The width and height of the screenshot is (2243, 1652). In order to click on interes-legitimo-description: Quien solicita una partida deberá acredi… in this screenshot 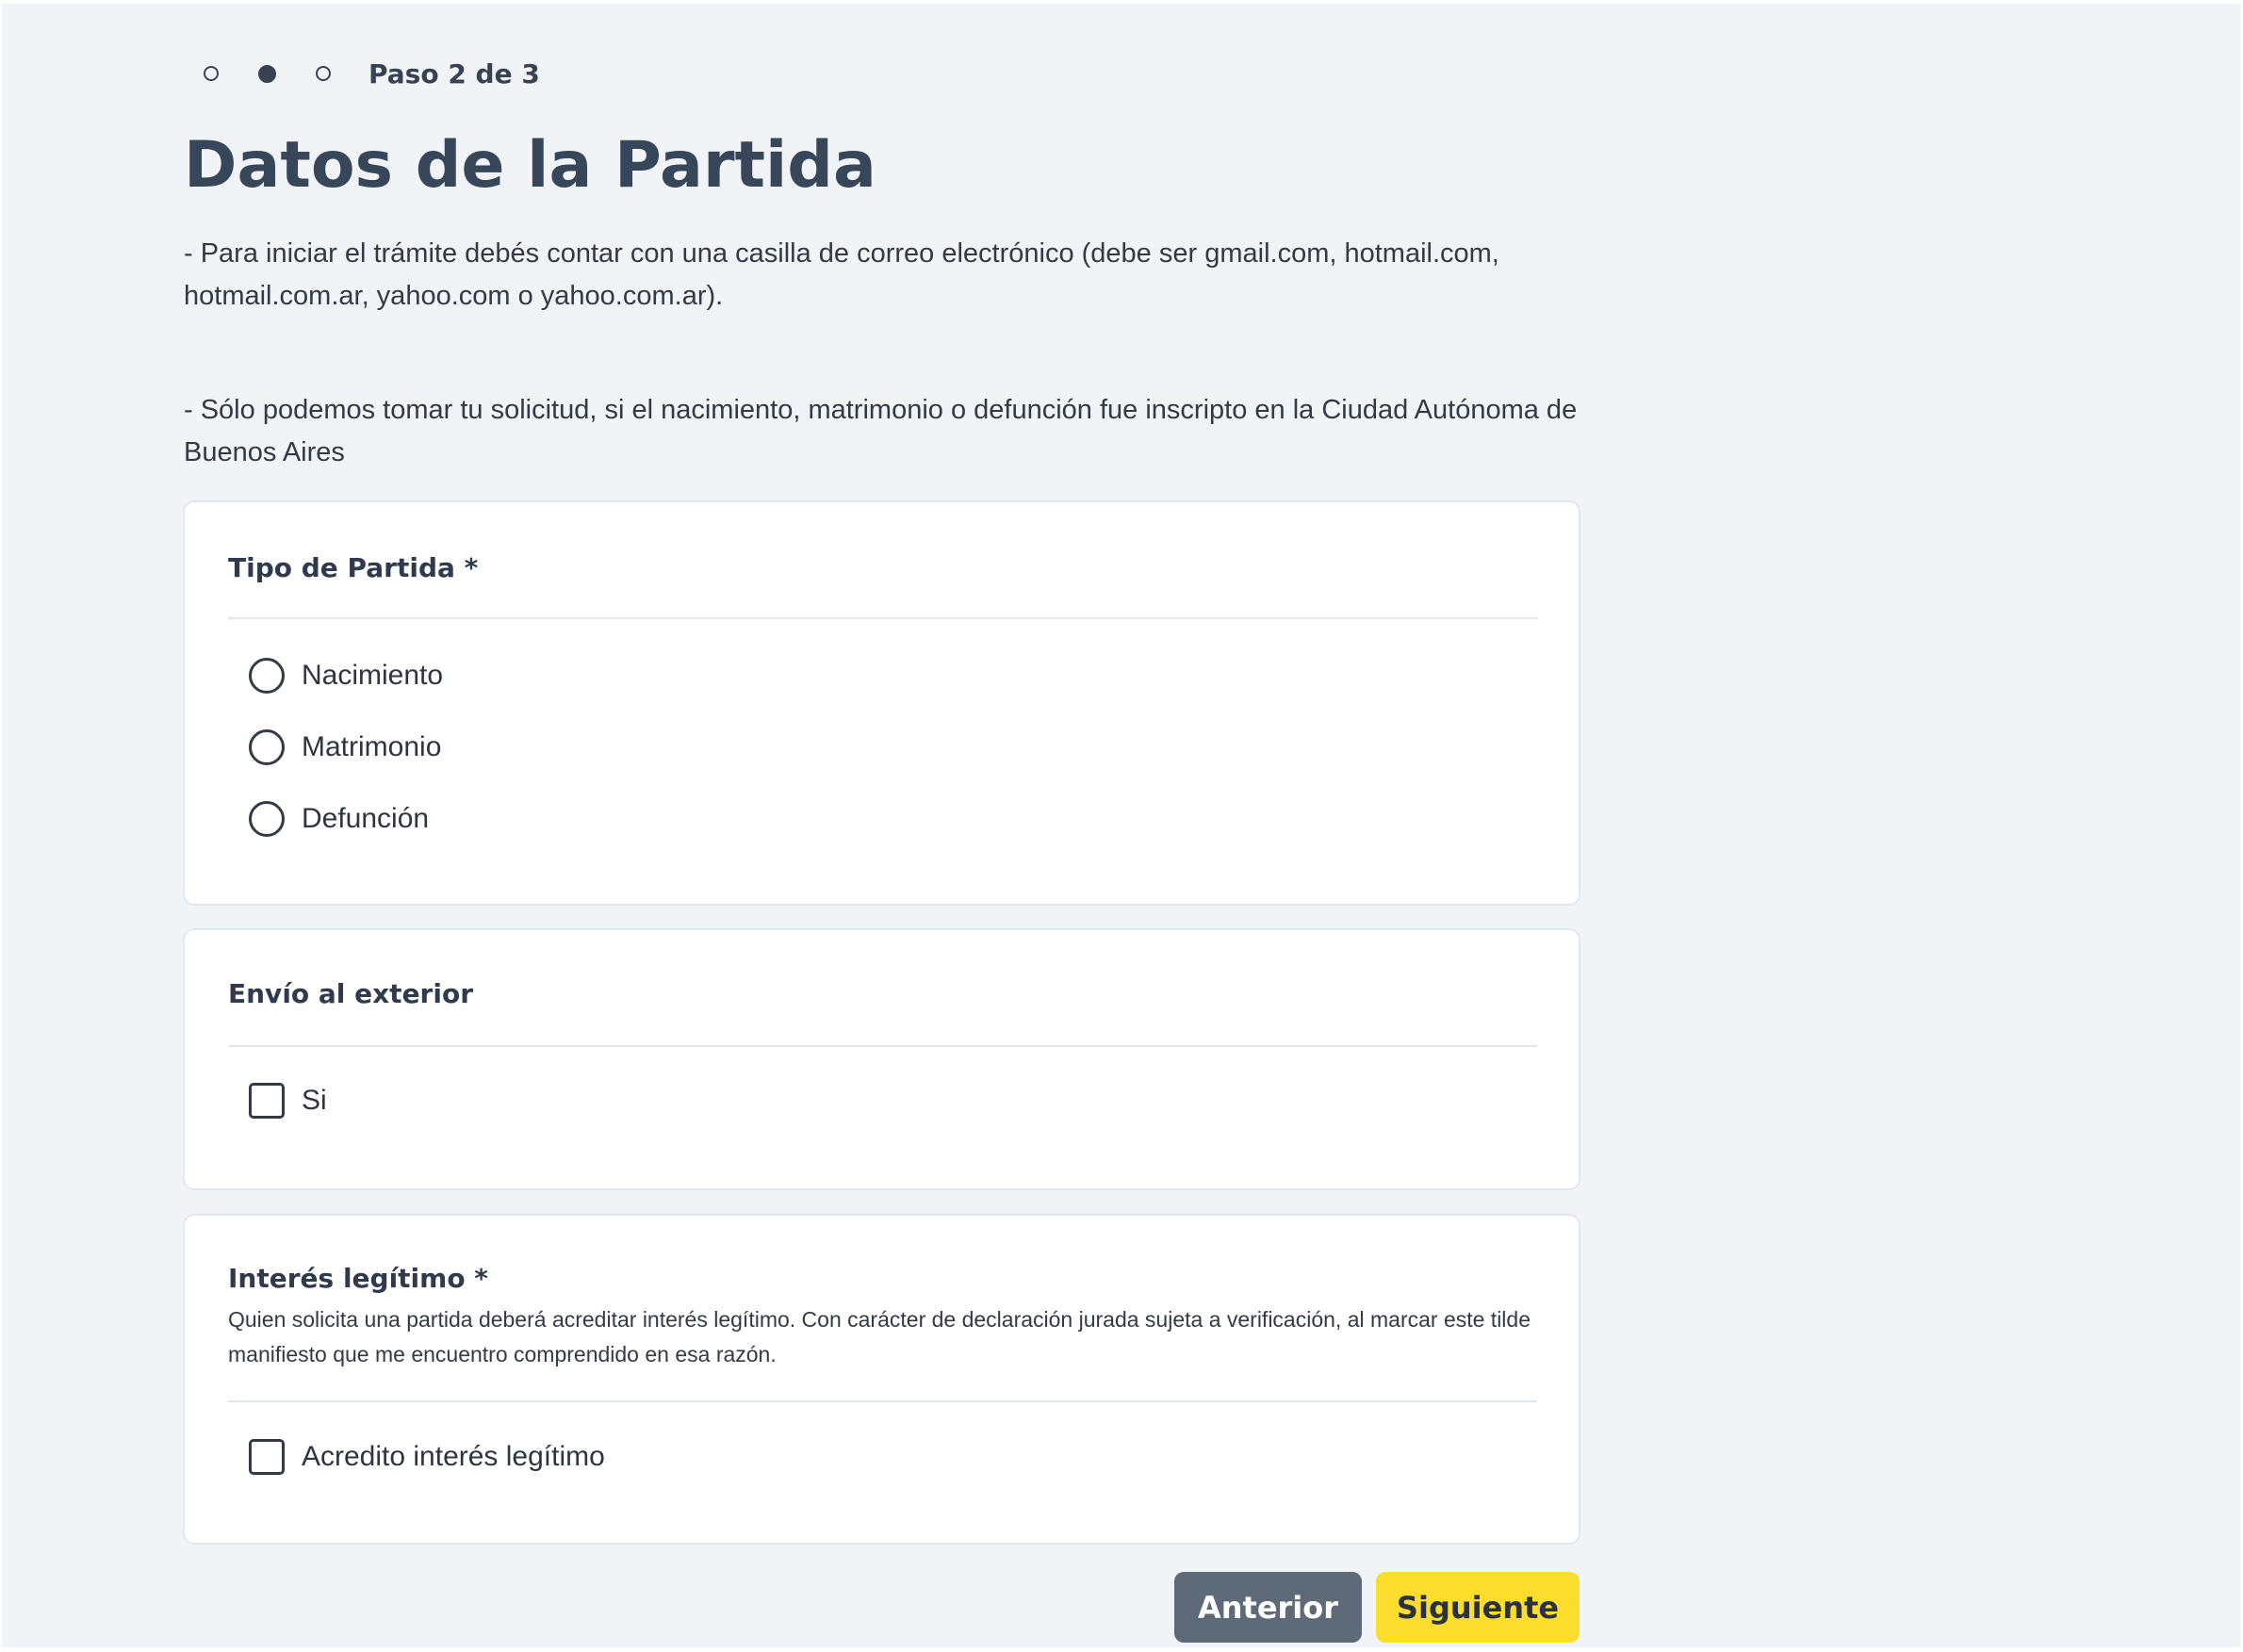, I will do `click(879, 1337)`.